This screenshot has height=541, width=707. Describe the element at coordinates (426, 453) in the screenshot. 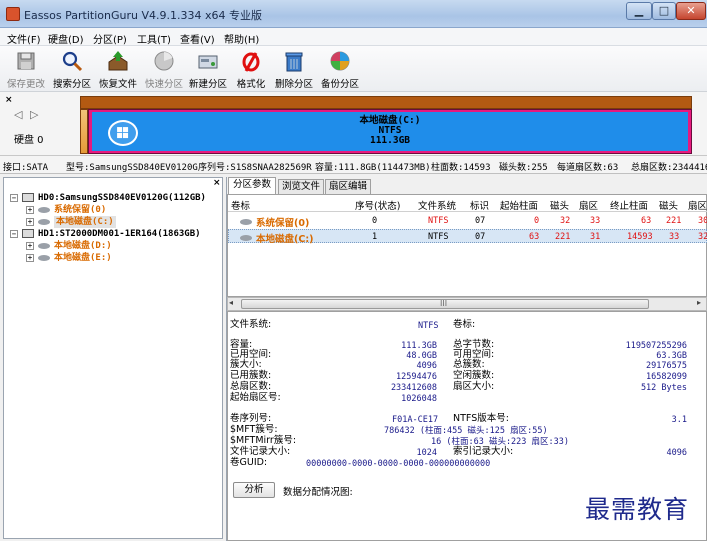

I see `detail-value: 1024` at that location.